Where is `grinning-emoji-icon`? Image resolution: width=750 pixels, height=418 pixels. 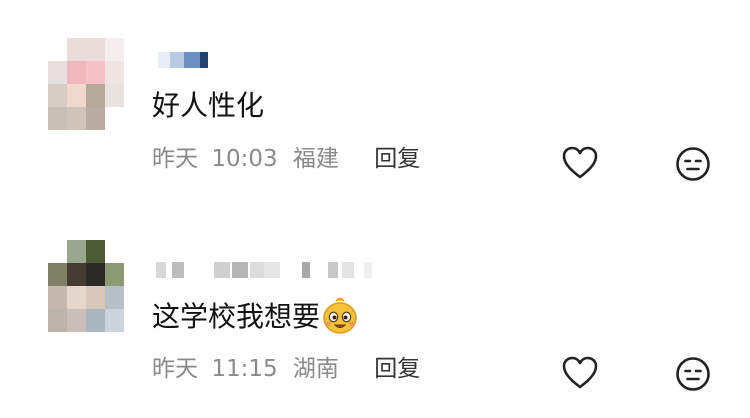
grinning-emoji-icon is located at coordinates (340, 315).